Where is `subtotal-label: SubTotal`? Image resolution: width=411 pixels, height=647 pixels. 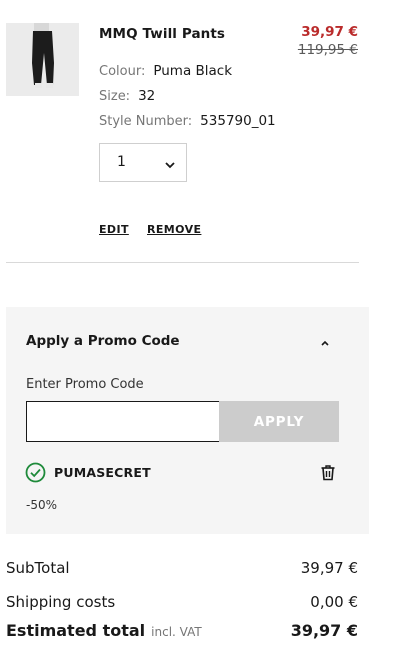 subtotal-label: SubTotal is located at coordinates (38, 568).